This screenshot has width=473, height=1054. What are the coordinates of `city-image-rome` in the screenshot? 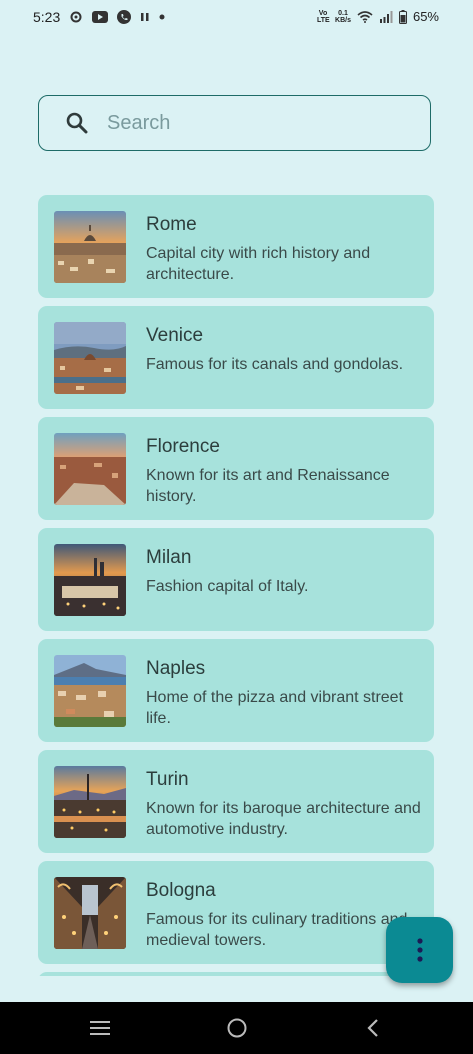 It's located at (90, 247).